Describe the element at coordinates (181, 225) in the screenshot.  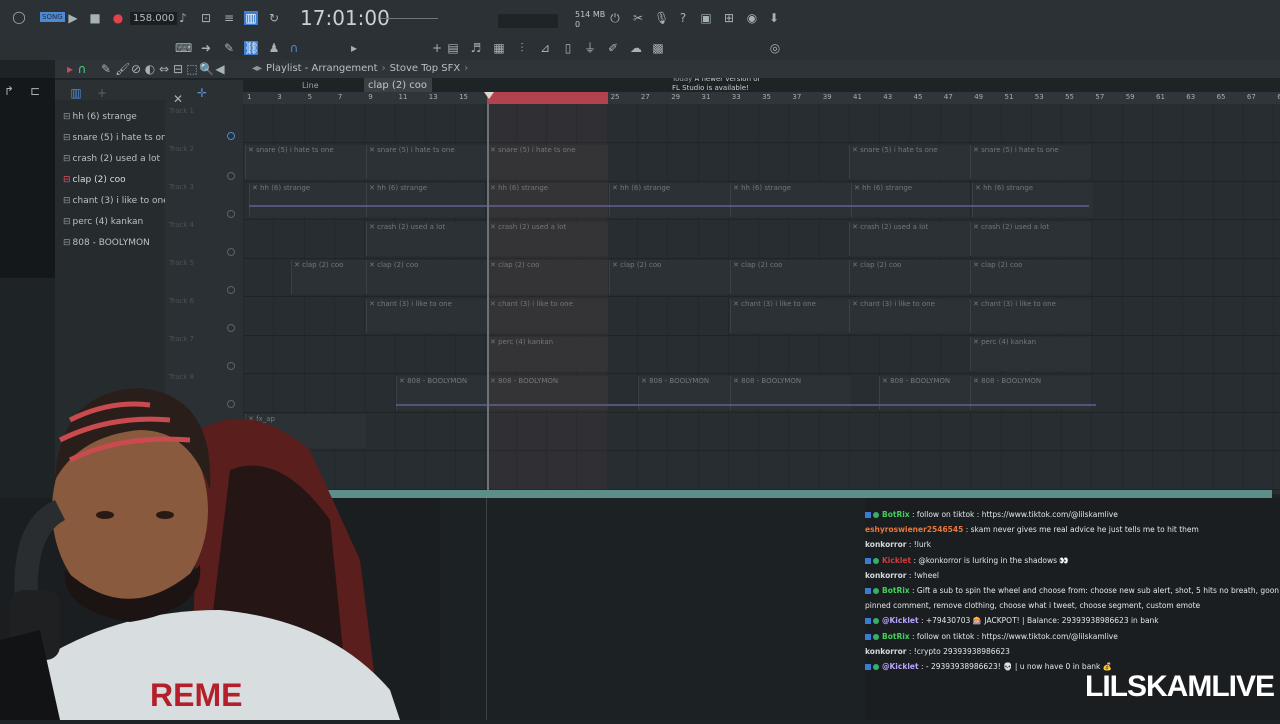
I see `track-name: Track 4` at that location.